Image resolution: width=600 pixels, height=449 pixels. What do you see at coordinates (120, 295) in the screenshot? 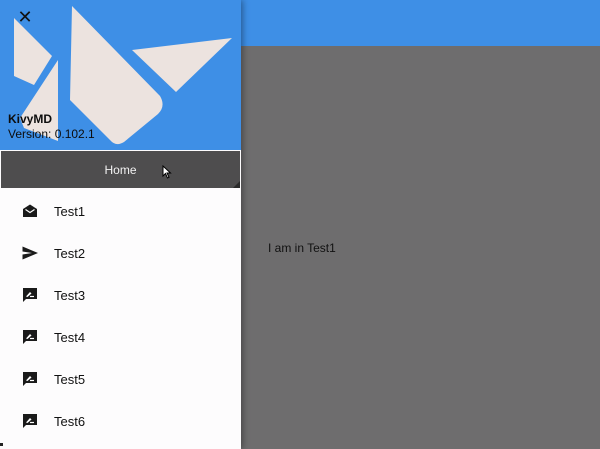
I see `nav-item-test3: Test3` at bounding box center [120, 295].